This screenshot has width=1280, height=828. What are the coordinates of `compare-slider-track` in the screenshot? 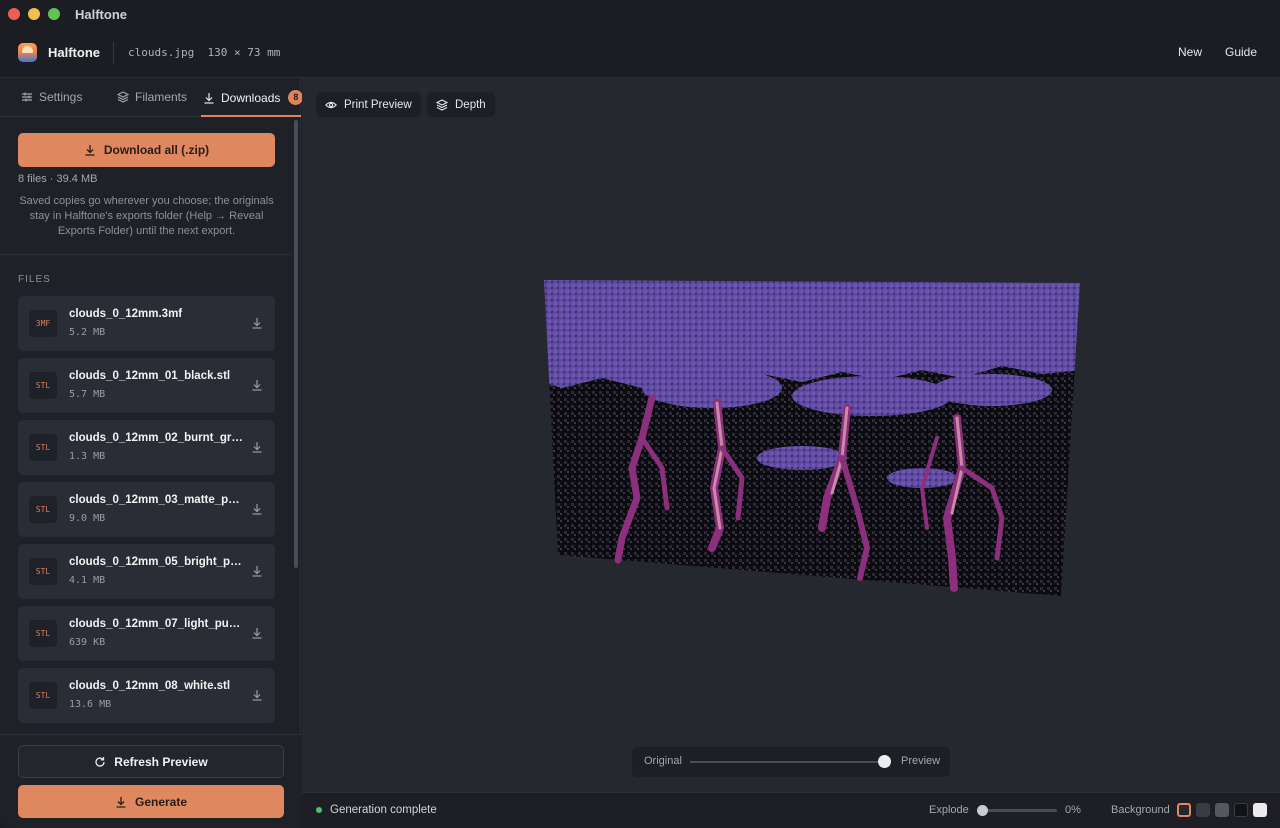 It's located at (790, 762).